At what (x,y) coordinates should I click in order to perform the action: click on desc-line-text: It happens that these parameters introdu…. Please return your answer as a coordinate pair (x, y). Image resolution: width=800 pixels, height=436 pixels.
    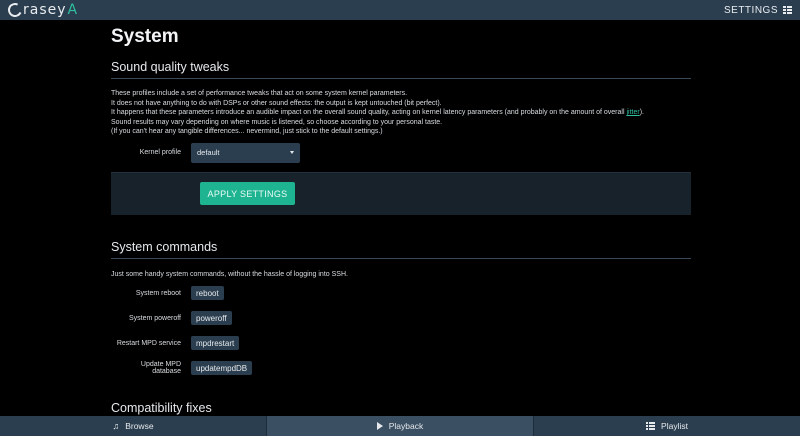
    Looking at the image, I should click on (369, 112).